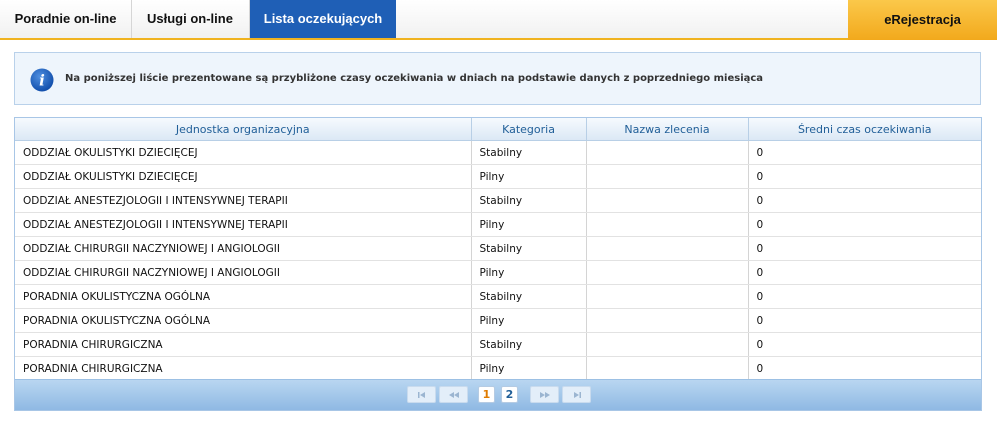 The image size is (997, 422). What do you see at coordinates (323, 19) in the screenshot?
I see `tab-lista-oczekujacych: Lista oczekujących` at bounding box center [323, 19].